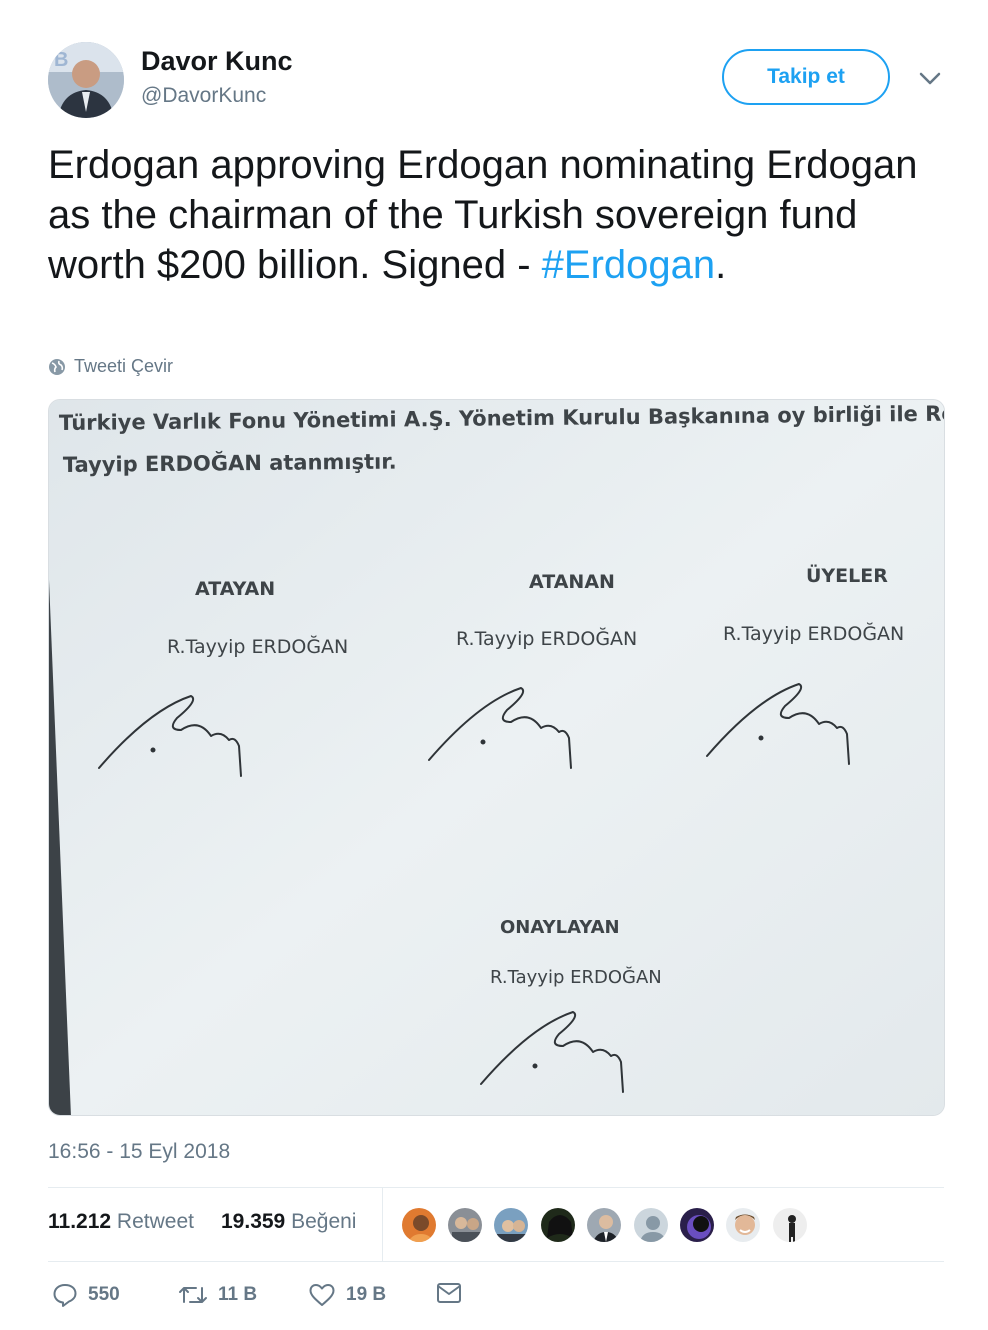  What do you see at coordinates (546, 638) in the screenshot?
I see `signer-name-2: R.Tayyip ERDOĞAN` at bounding box center [546, 638].